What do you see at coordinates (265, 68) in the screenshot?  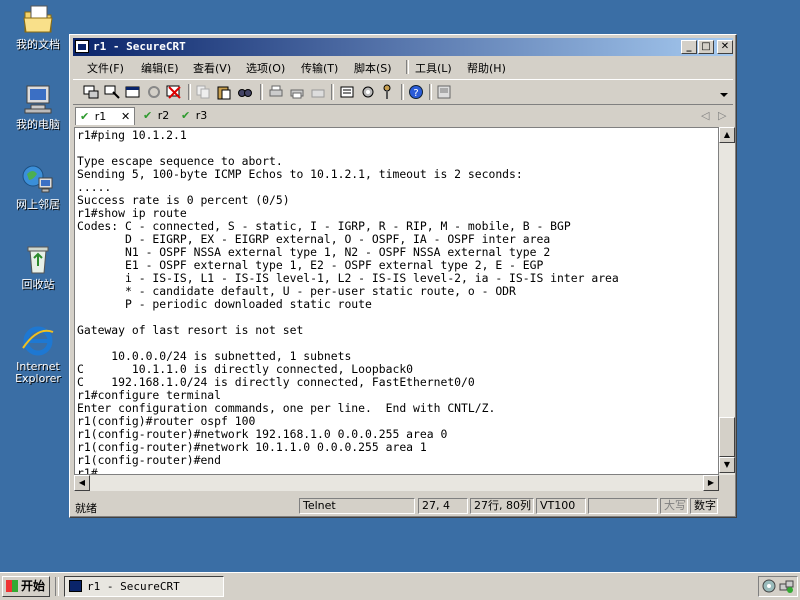 I see `menu-options: 选项(O)` at bounding box center [265, 68].